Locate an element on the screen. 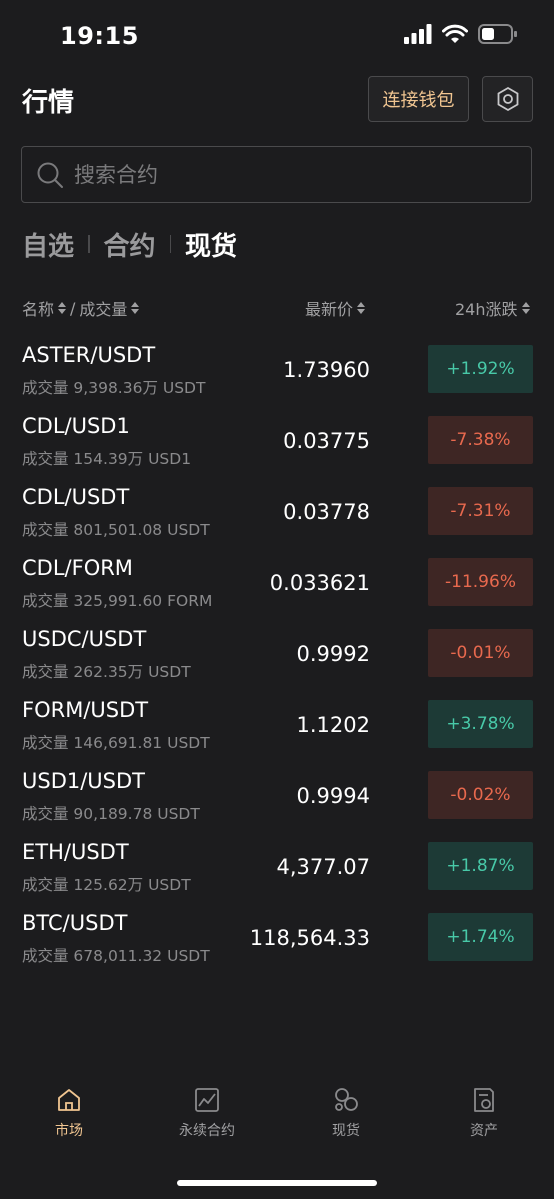 This screenshot has width=554, height=1199. status-time: 19:15 is located at coordinates (99, 36).